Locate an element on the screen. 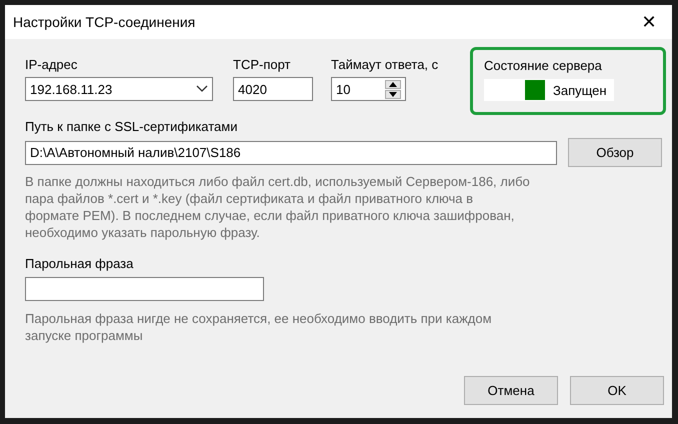  status-text: Запущен is located at coordinates (580, 90).